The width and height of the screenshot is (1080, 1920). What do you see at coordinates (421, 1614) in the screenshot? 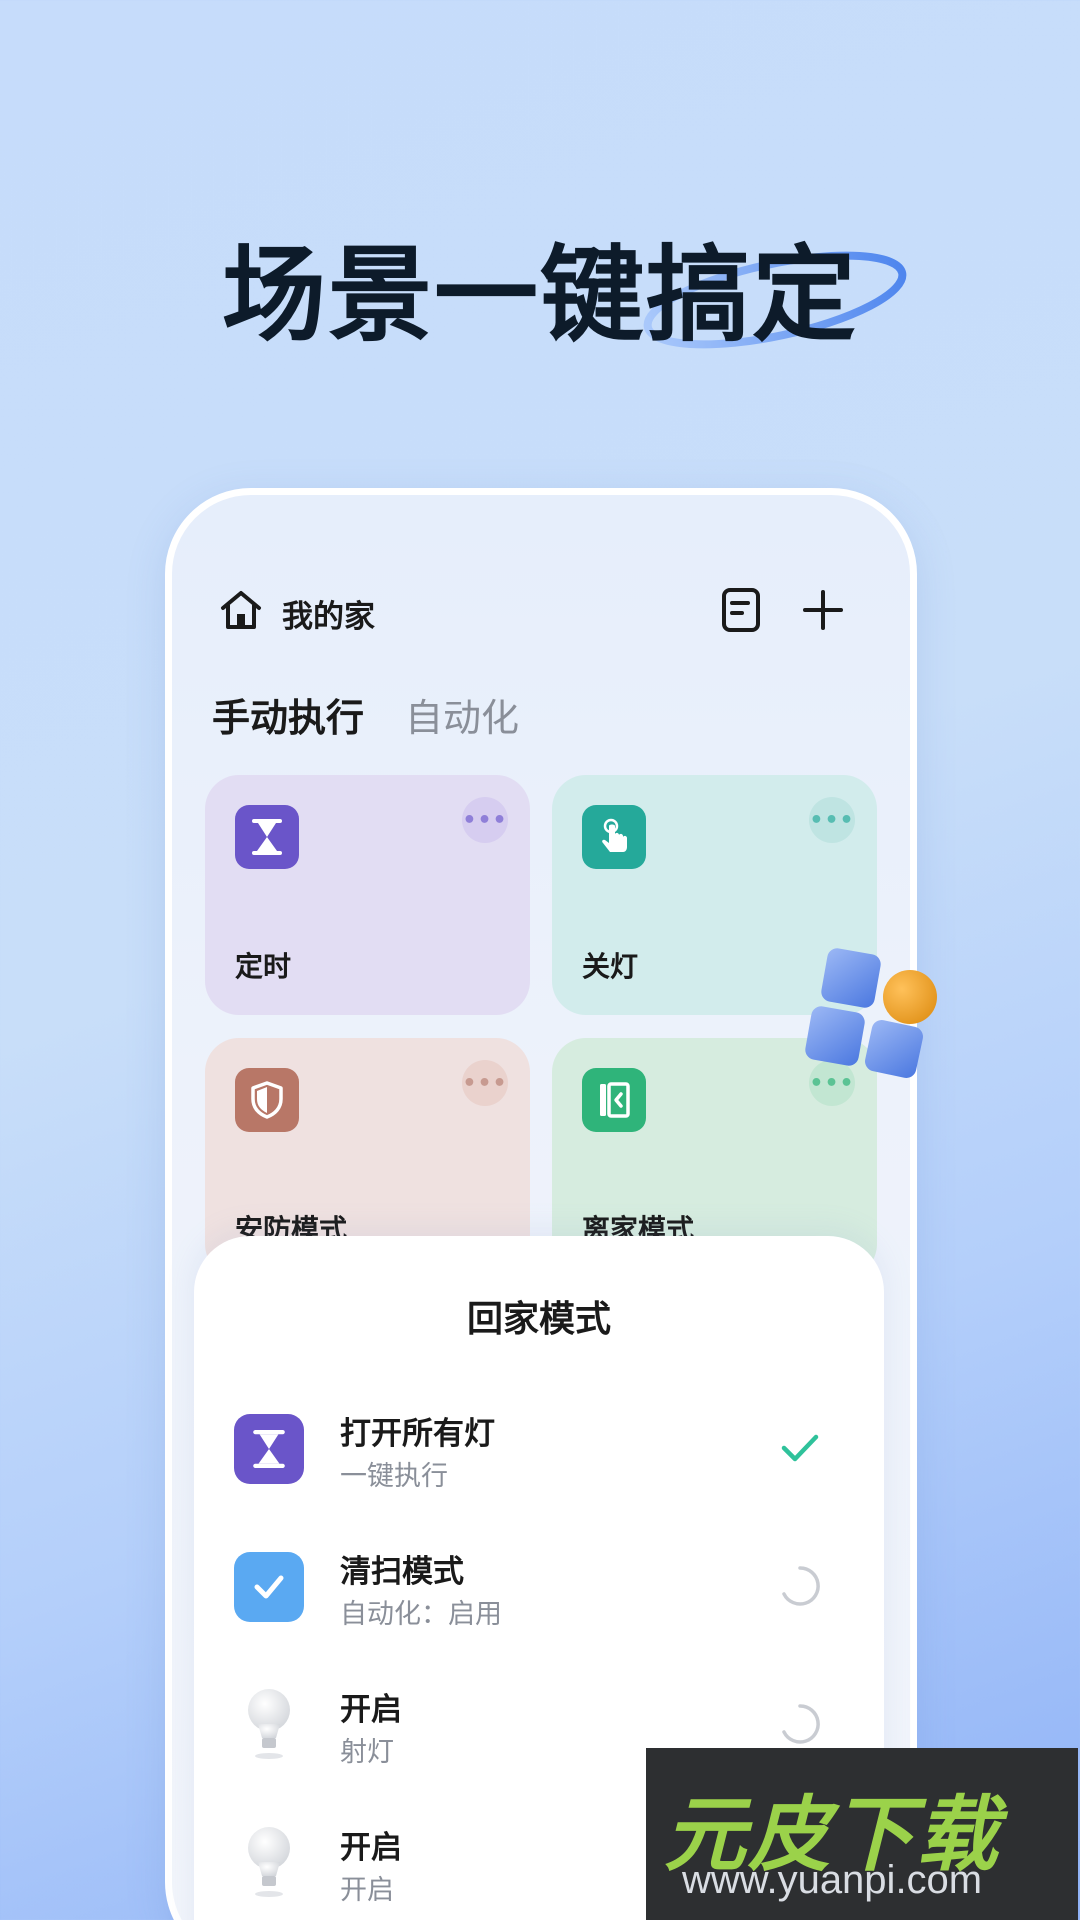
I see `item-subtitle: 自动化：启用` at bounding box center [421, 1614].